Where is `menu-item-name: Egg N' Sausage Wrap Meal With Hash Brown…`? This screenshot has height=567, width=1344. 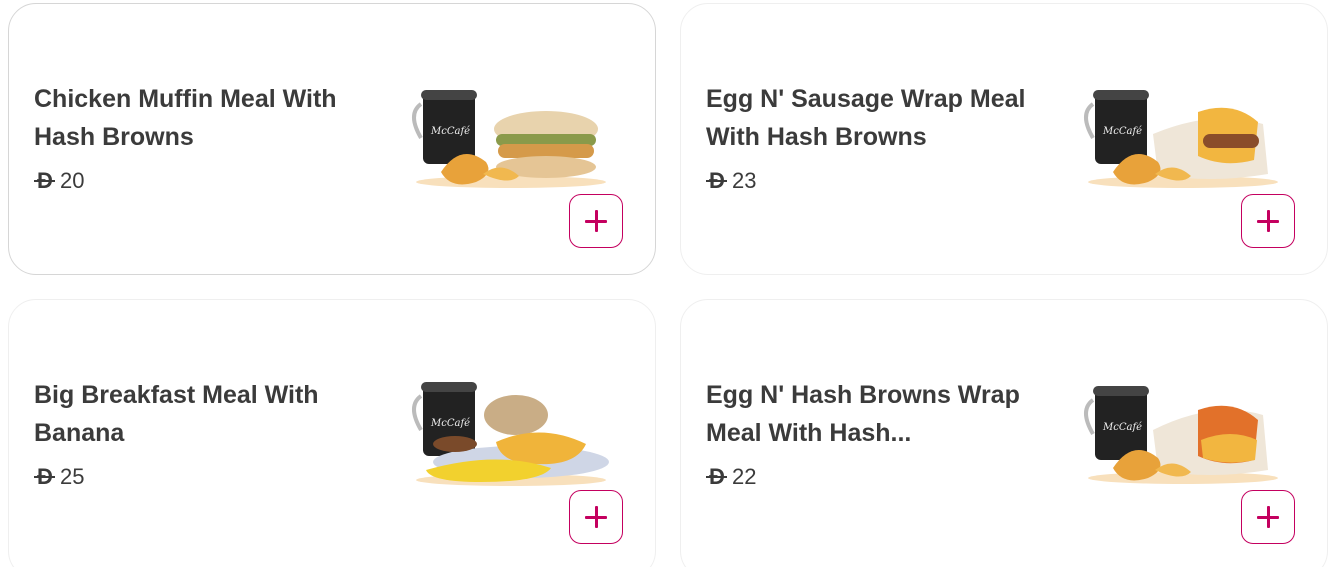 menu-item-name: Egg N' Sausage Wrap Meal With Hash Brown… is located at coordinates (866, 118).